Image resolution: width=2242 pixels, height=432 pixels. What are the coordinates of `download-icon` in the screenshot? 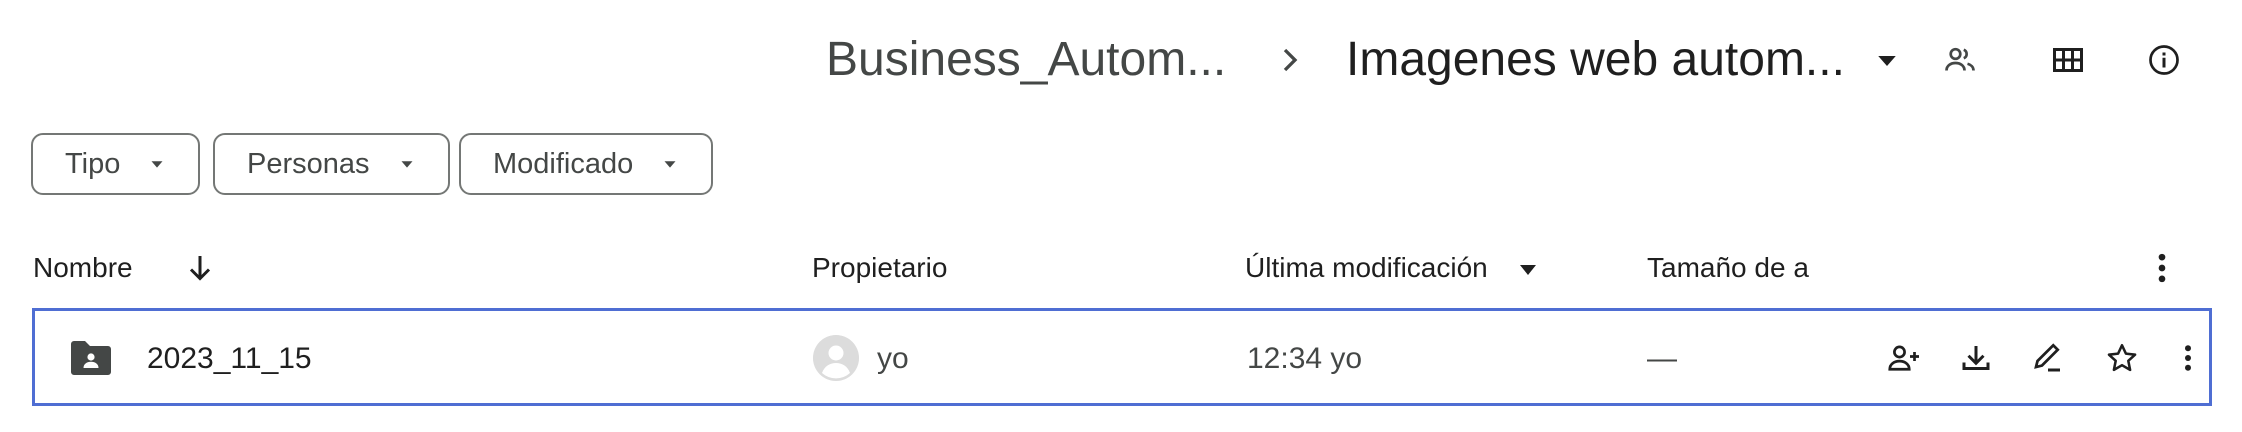 It's located at (1976, 358).